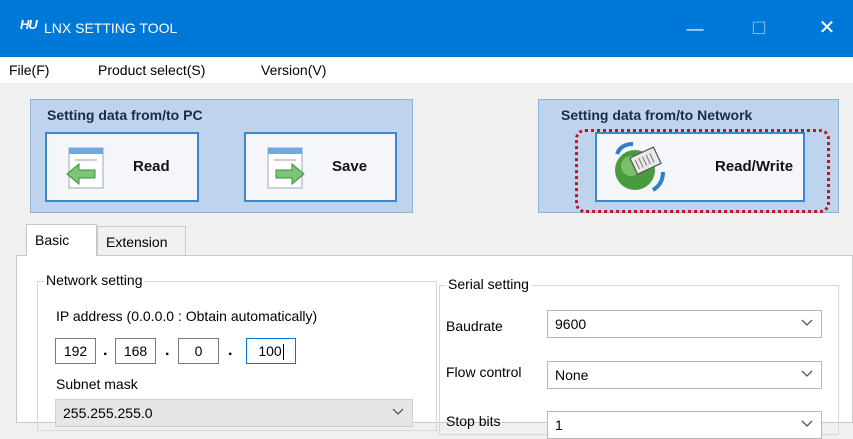 The height and width of the screenshot is (439, 853). I want to click on tab-extension-label: Extension, so click(137, 242).